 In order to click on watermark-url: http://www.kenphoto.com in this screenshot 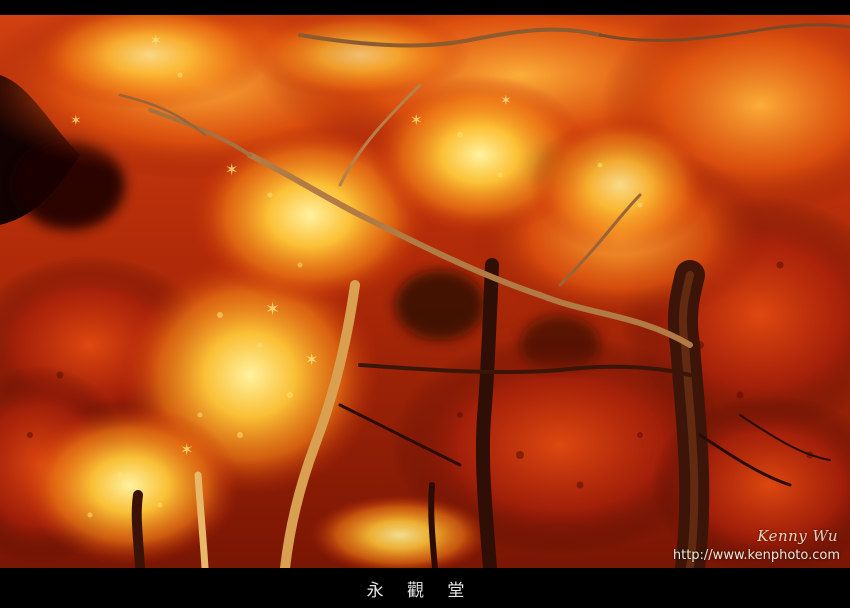, I will do `click(756, 555)`.